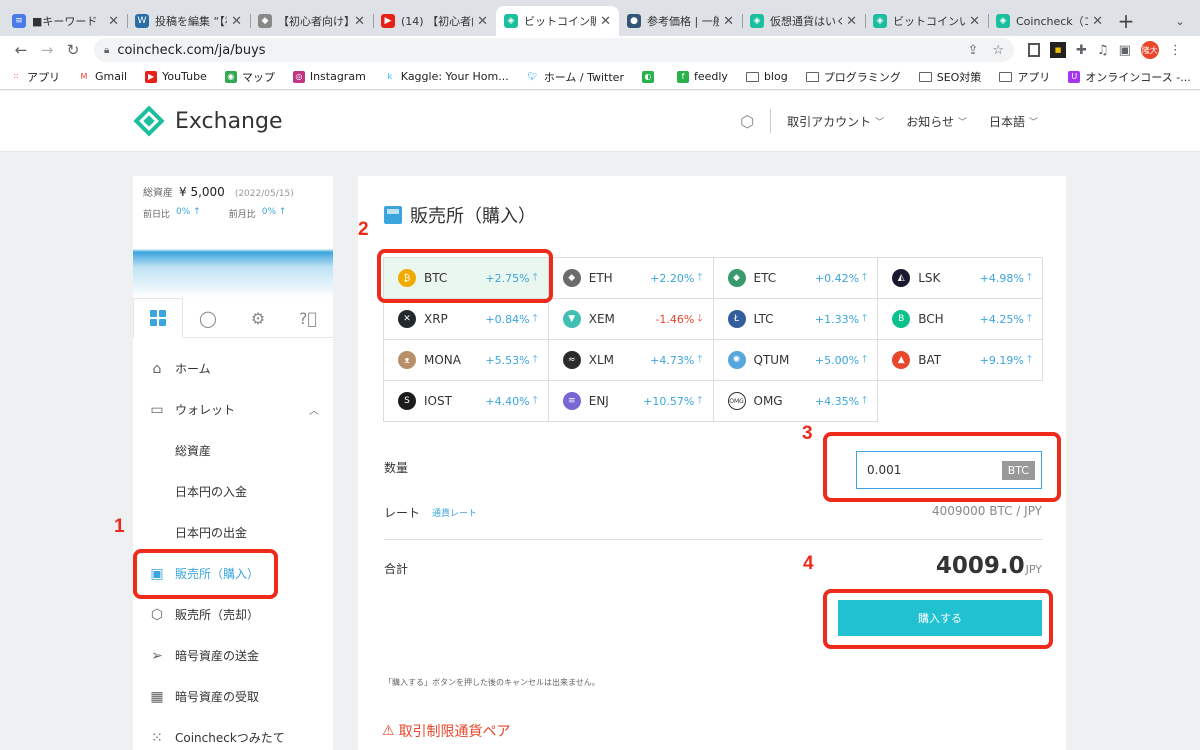 The image size is (1200, 750). I want to click on media-icon: ♫, so click(1103, 50).